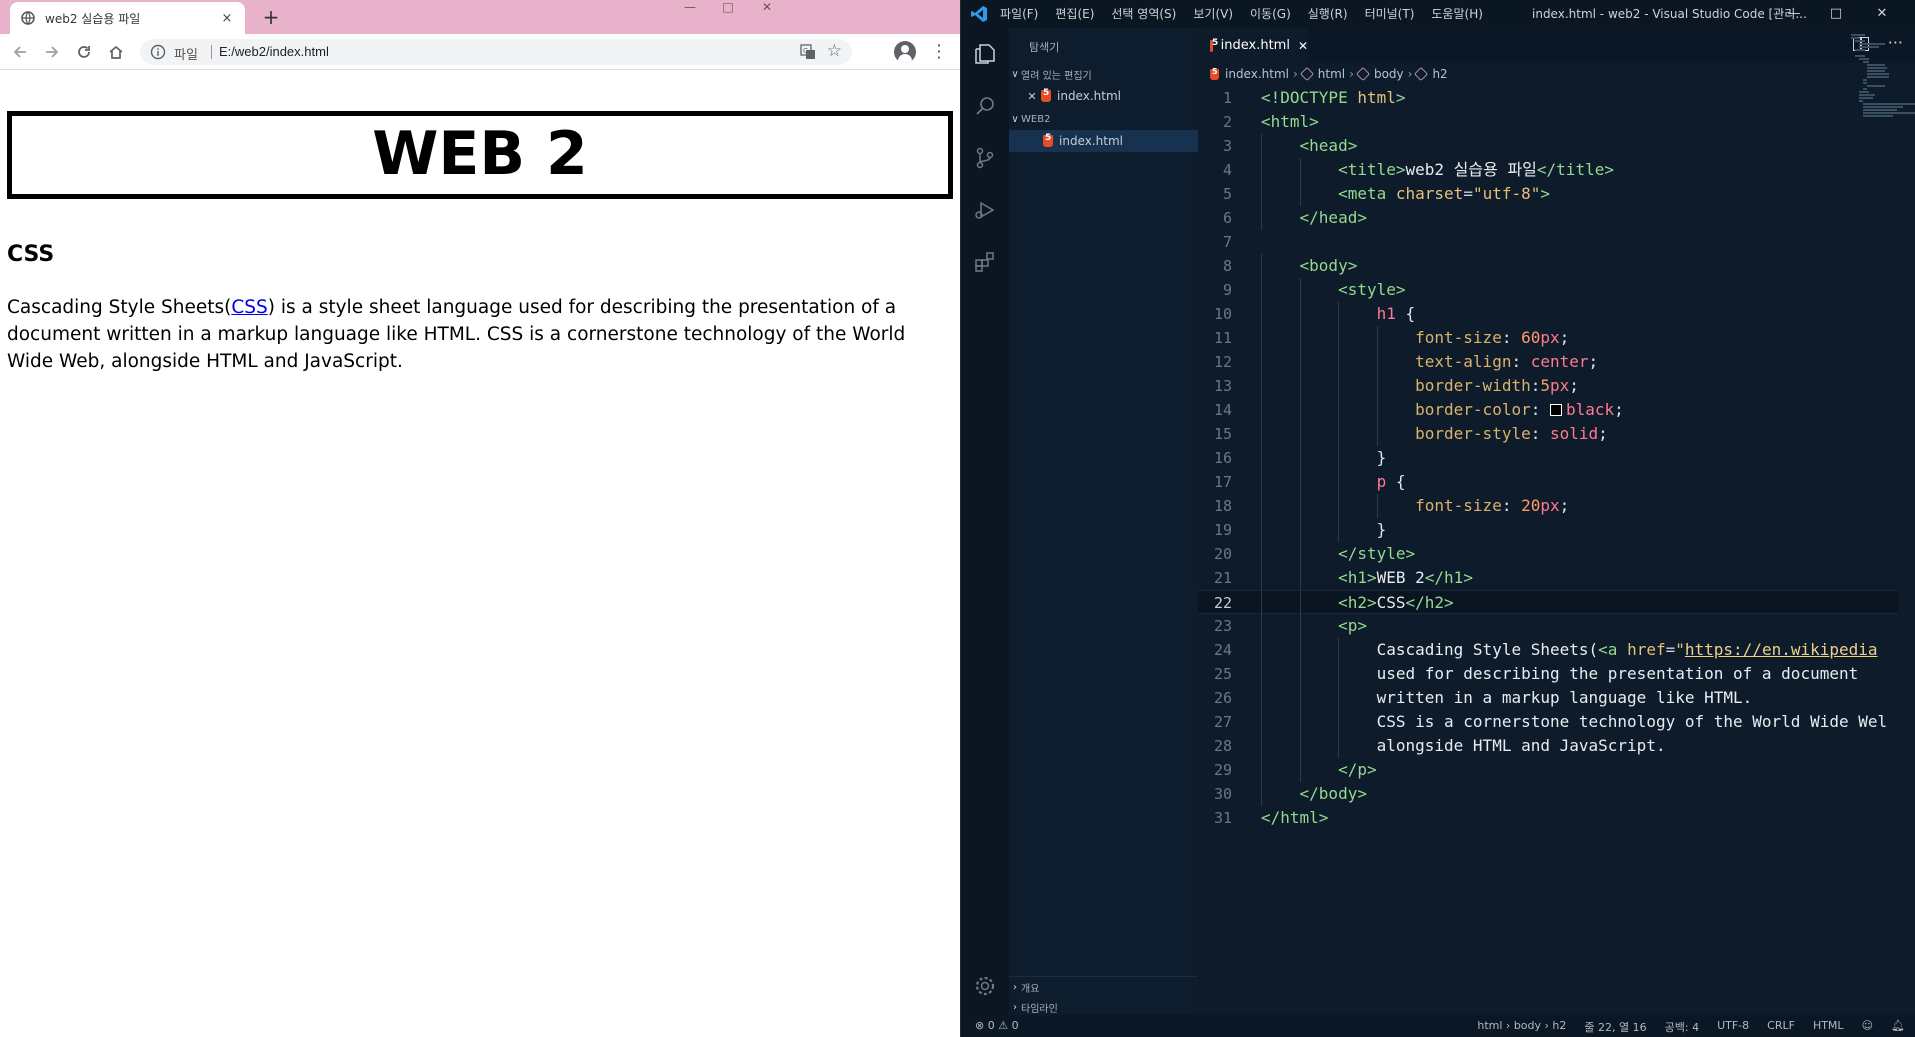 The image size is (1915, 1037). What do you see at coordinates (1882, 128) in the screenshot?
I see `minimap` at bounding box center [1882, 128].